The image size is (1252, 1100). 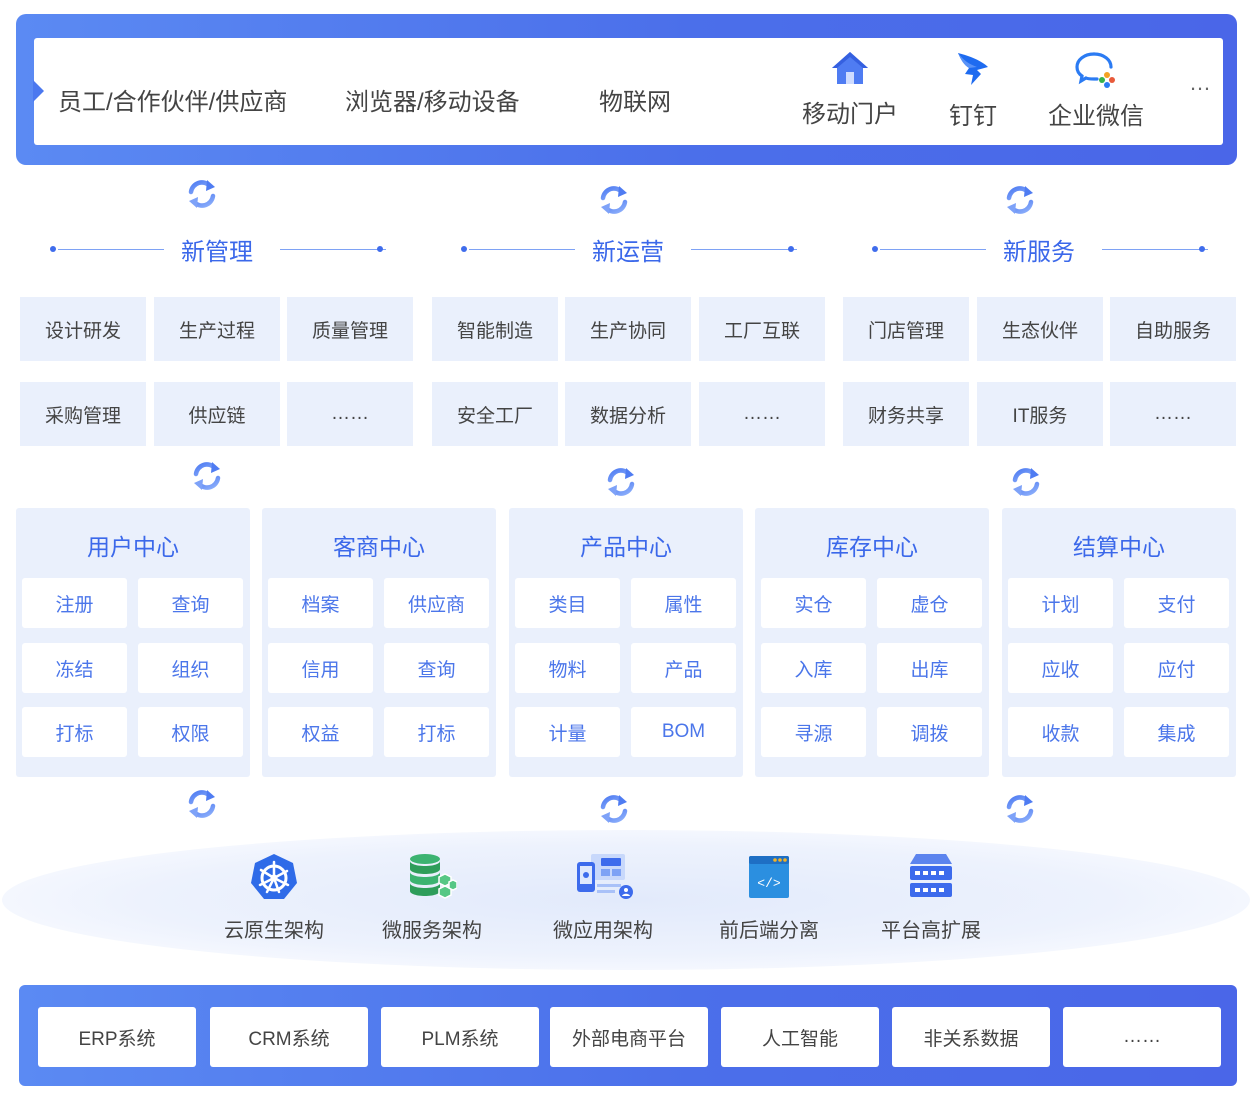 What do you see at coordinates (800, 1037) in the screenshot?
I see `system-ai: 人工智能` at bounding box center [800, 1037].